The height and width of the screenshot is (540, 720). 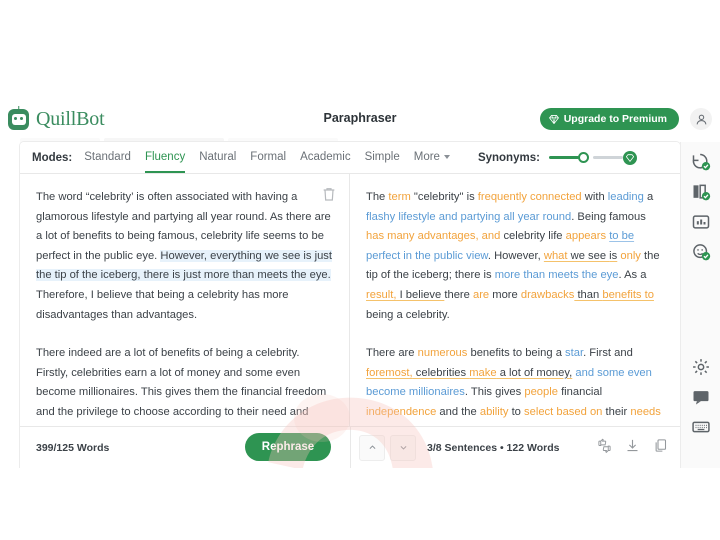 I want to click on output-p1-token-21: only, so click(x=630, y=256).